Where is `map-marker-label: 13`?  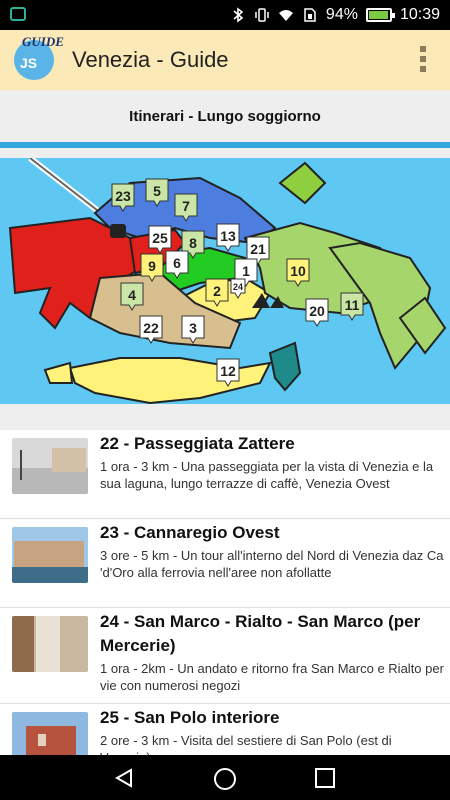
map-marker-label: 13 is located at coordinates (228, 236).